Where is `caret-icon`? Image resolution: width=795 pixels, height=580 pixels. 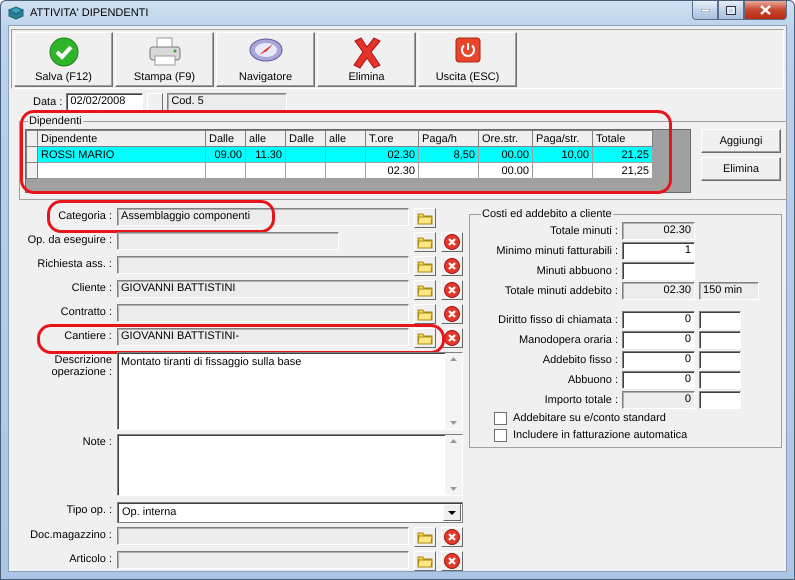 caret-icon is located at coordinates (452, 512).